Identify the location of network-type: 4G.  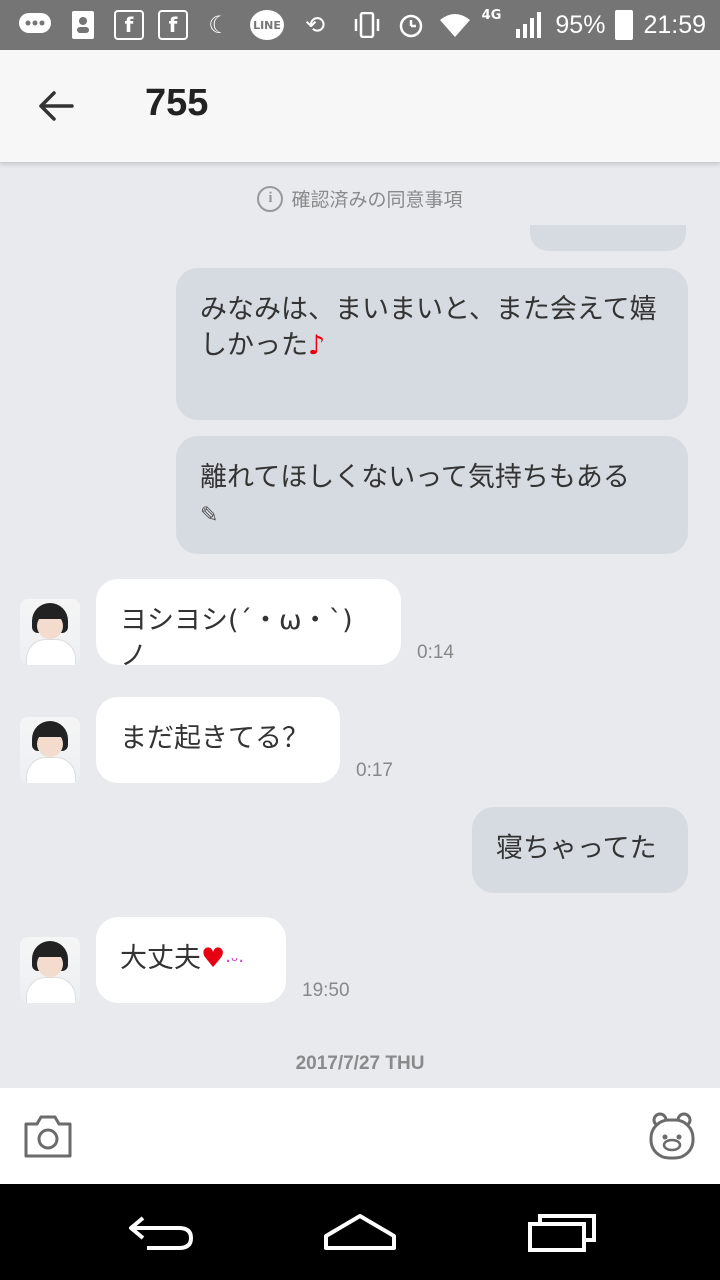
(491, 15).